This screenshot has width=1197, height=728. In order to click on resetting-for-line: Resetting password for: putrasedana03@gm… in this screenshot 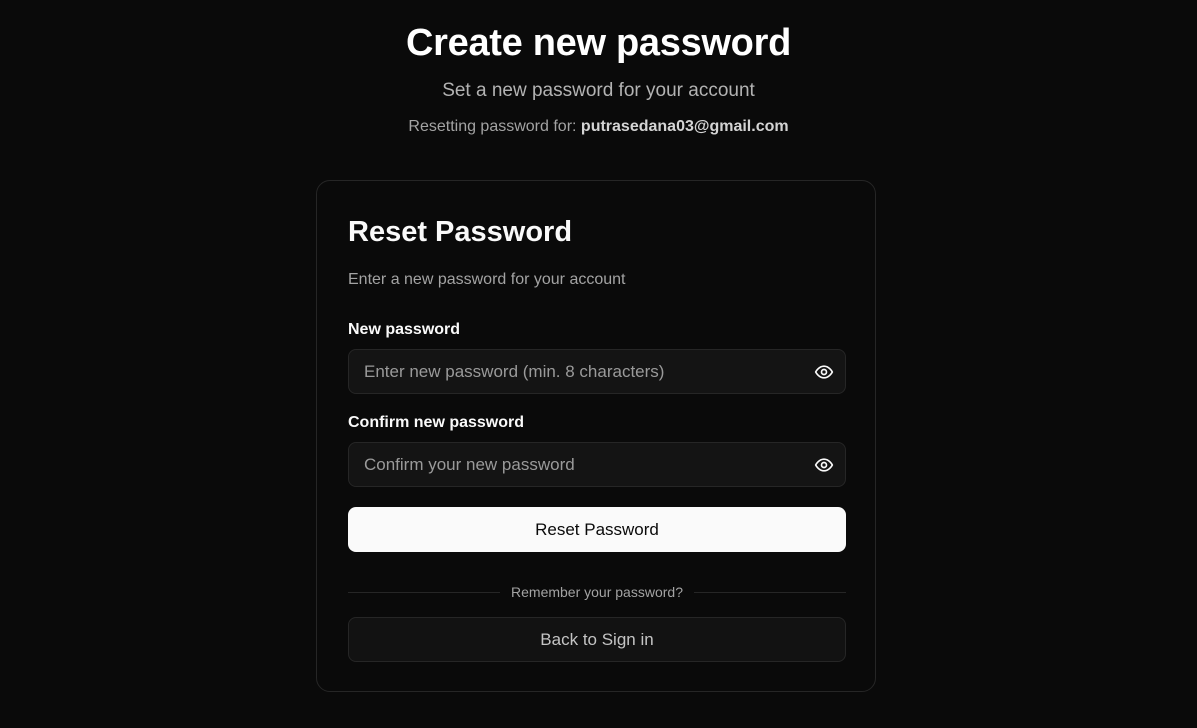, I will do `click(598, 127)`.